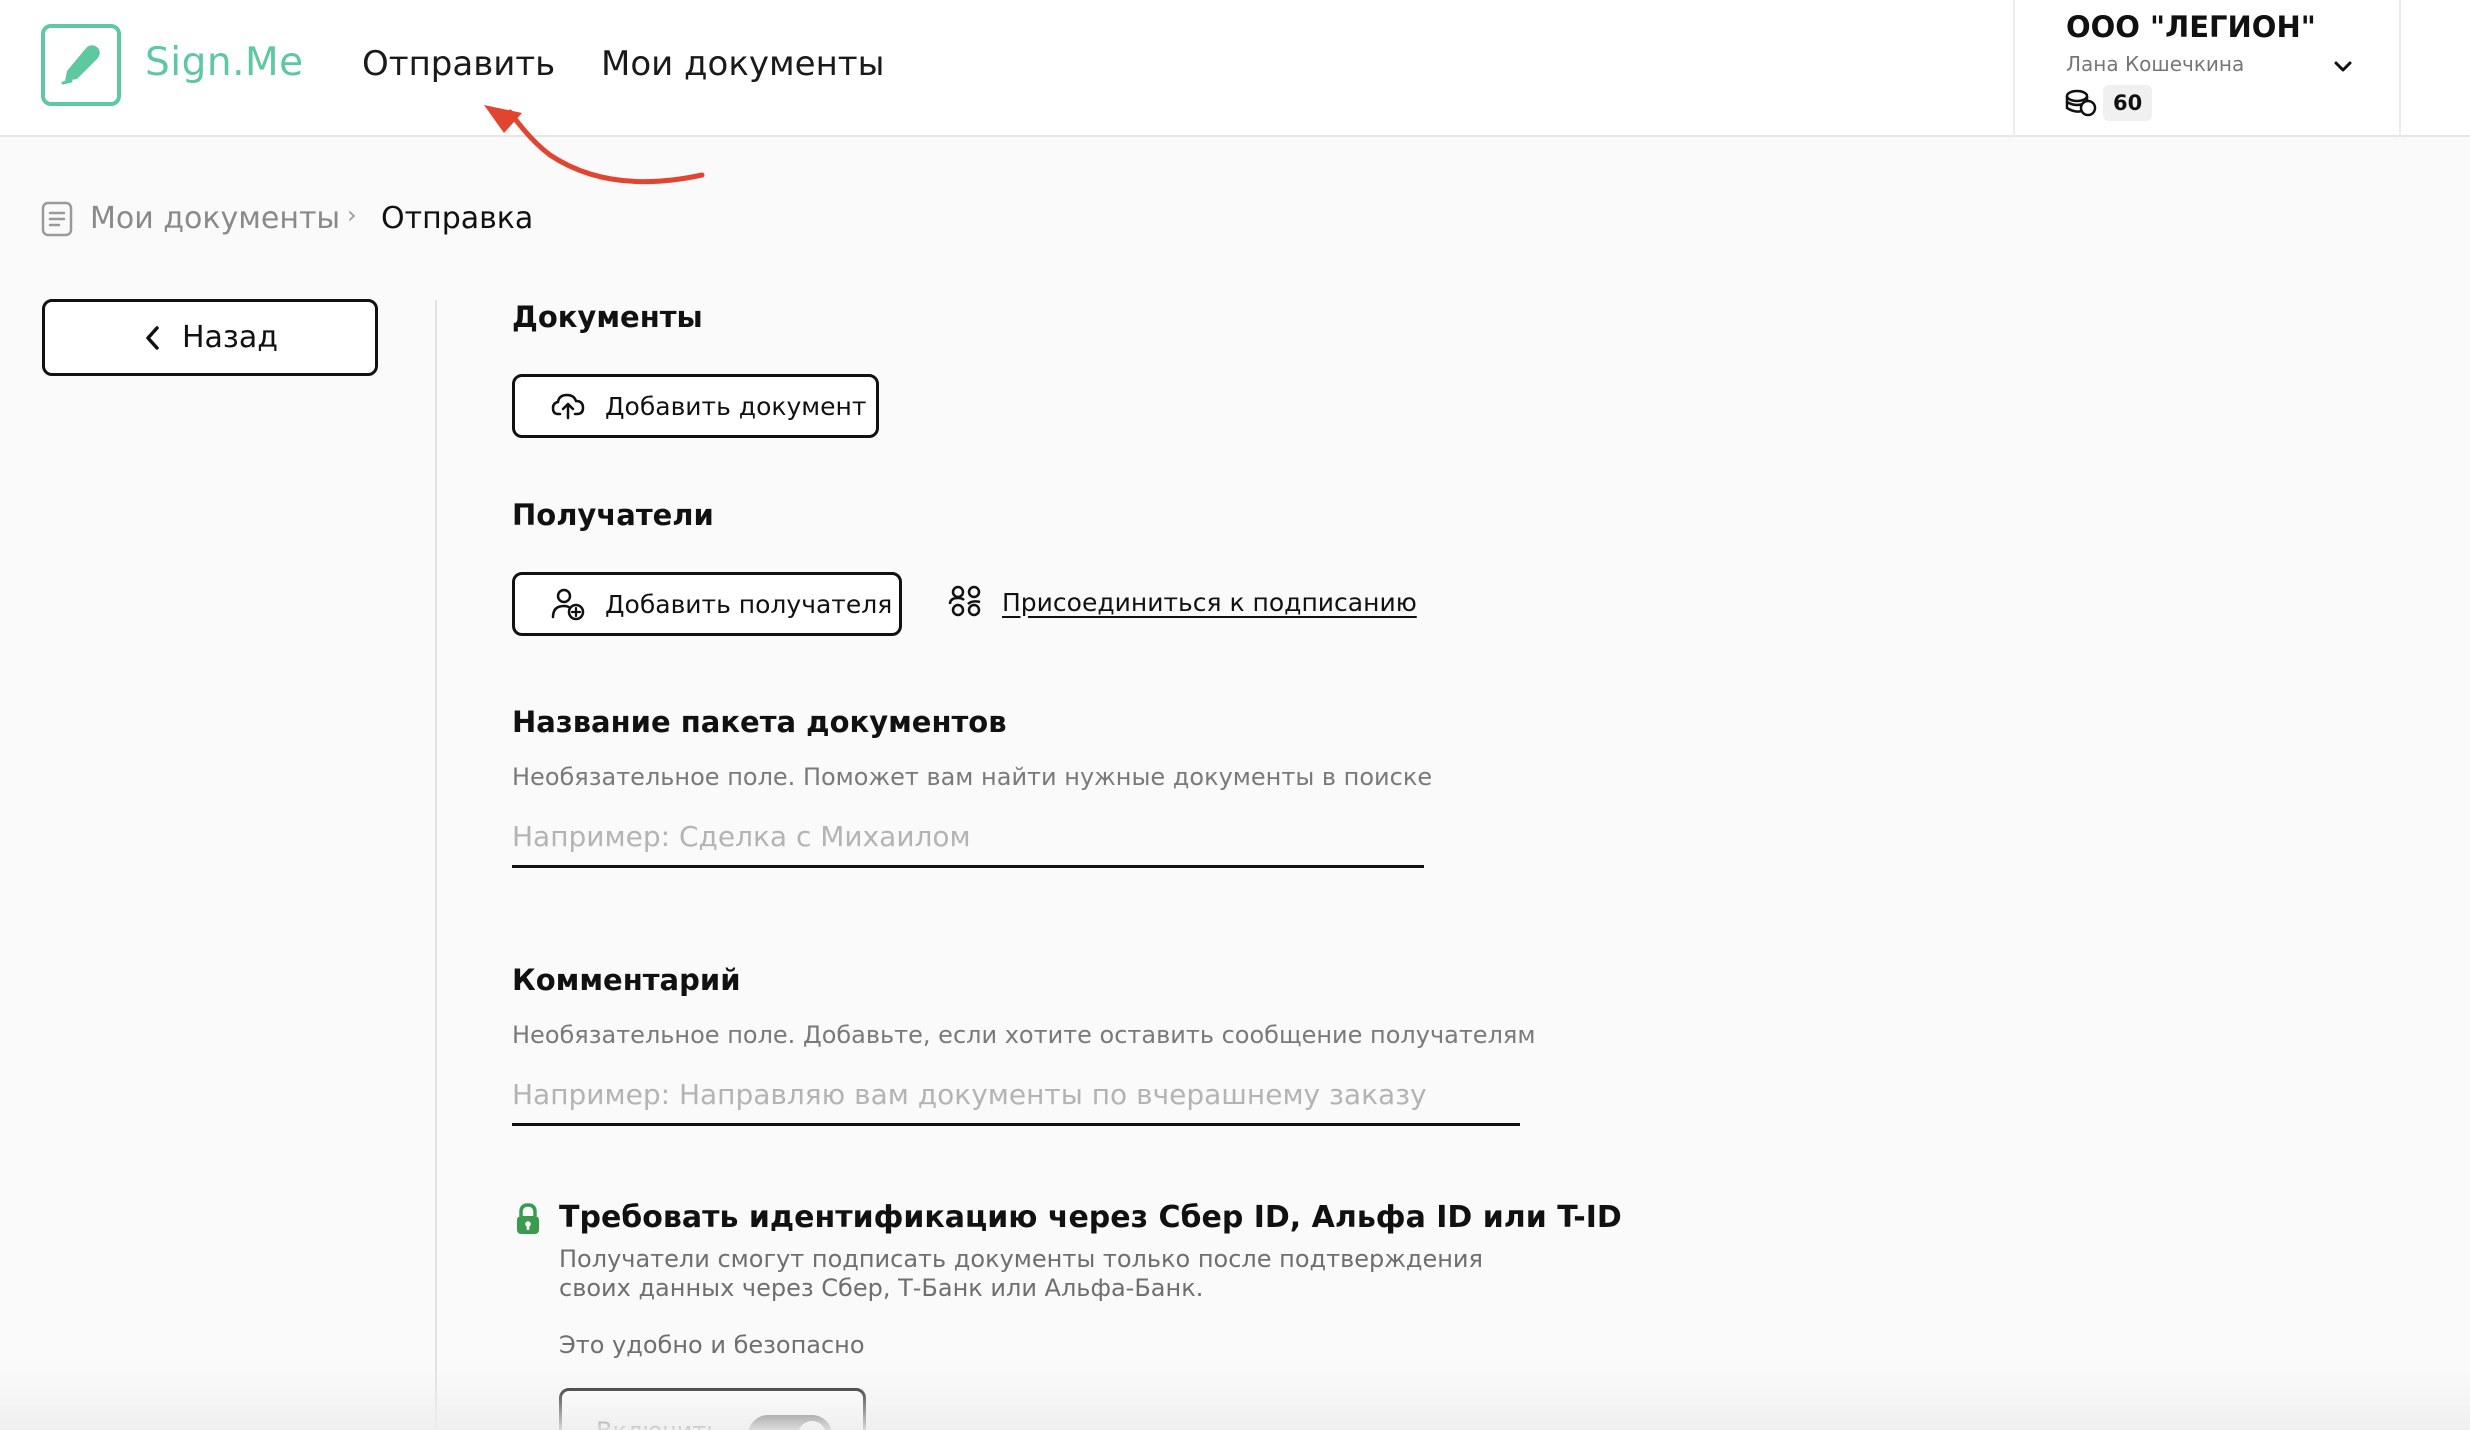 Image resolution: width=2470 pixels, height=1430 pixels. What do you see at coordinates (2191, 27) in the screenshot?
I see `account-org-name: ООО "ЛЕГИОН"` at bounding box center [2191, 27].